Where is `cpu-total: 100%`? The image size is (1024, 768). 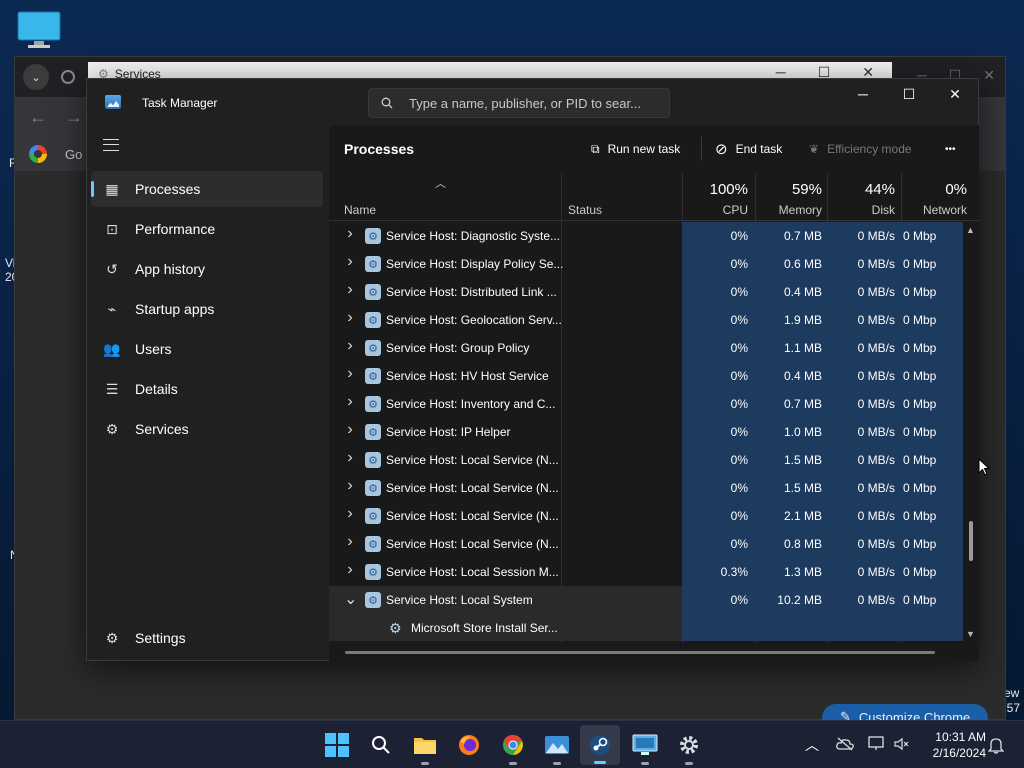 cpu-total: 100% is located at coordinates (715, 189).